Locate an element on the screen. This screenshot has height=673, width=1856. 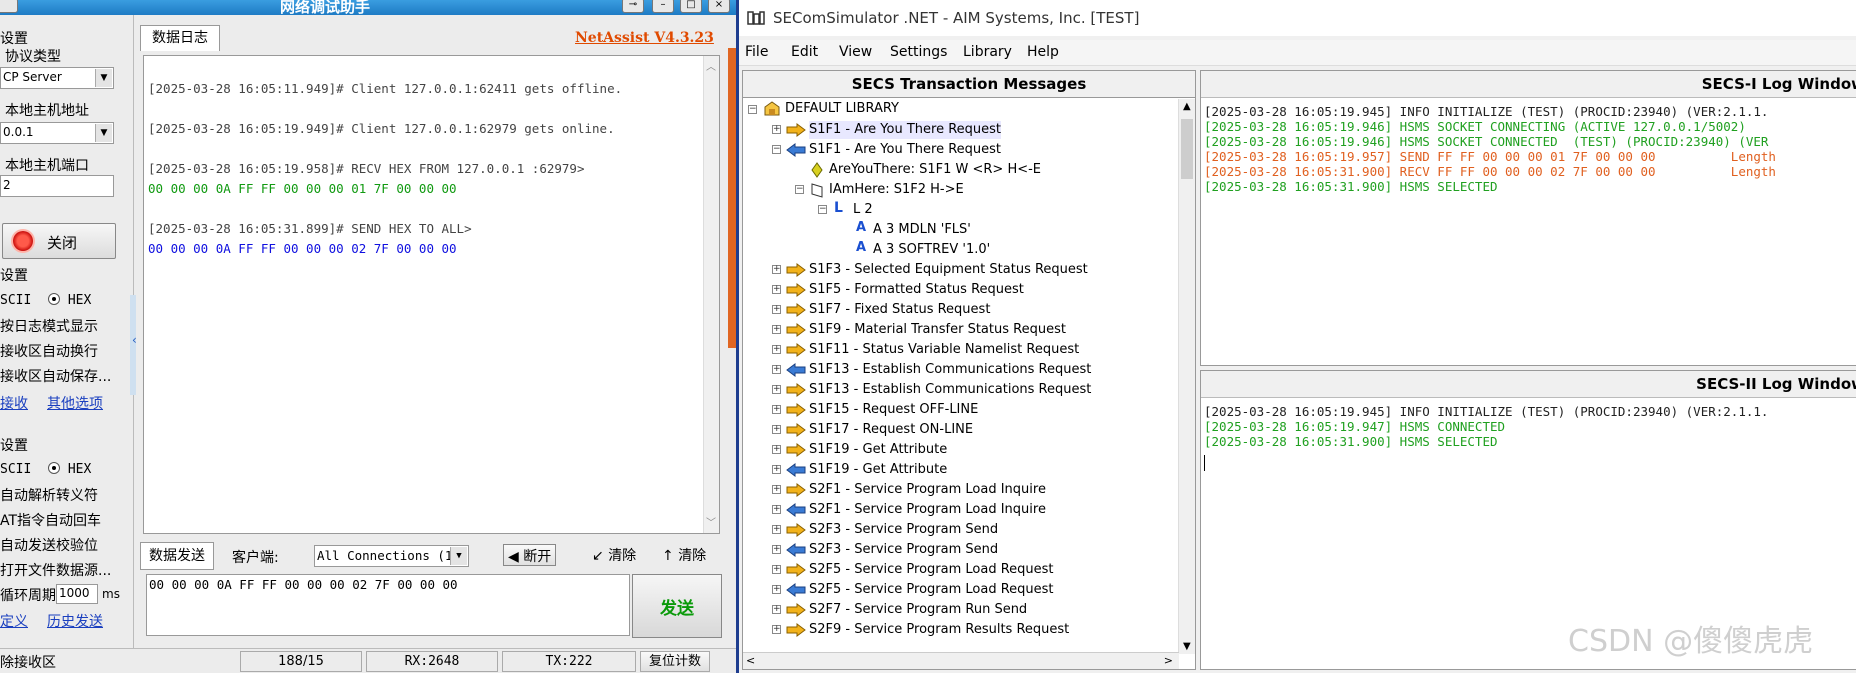
send-button: 发送 is located at coordinates (677, 606).